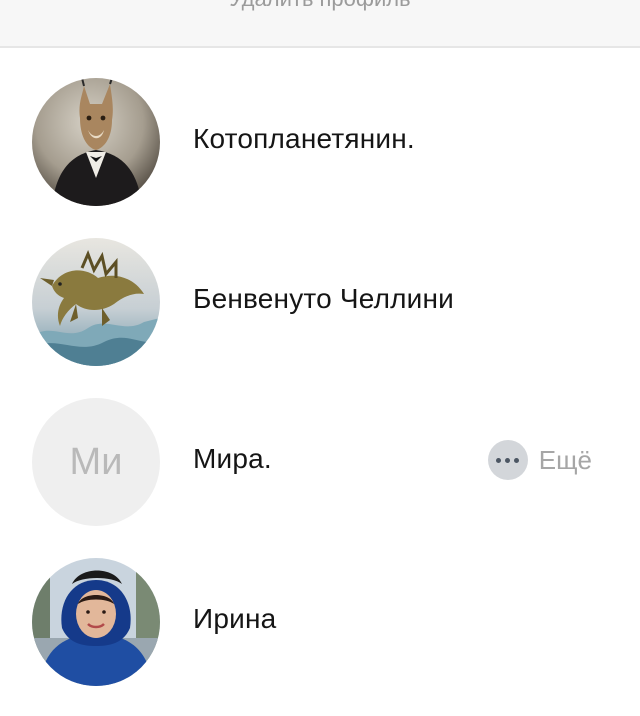 This screenshot has height=716, width=640. Describe the element at coordinates (323, 299) in the screenshot. I see `user-name: Бенвенуто Челлини` at that location.